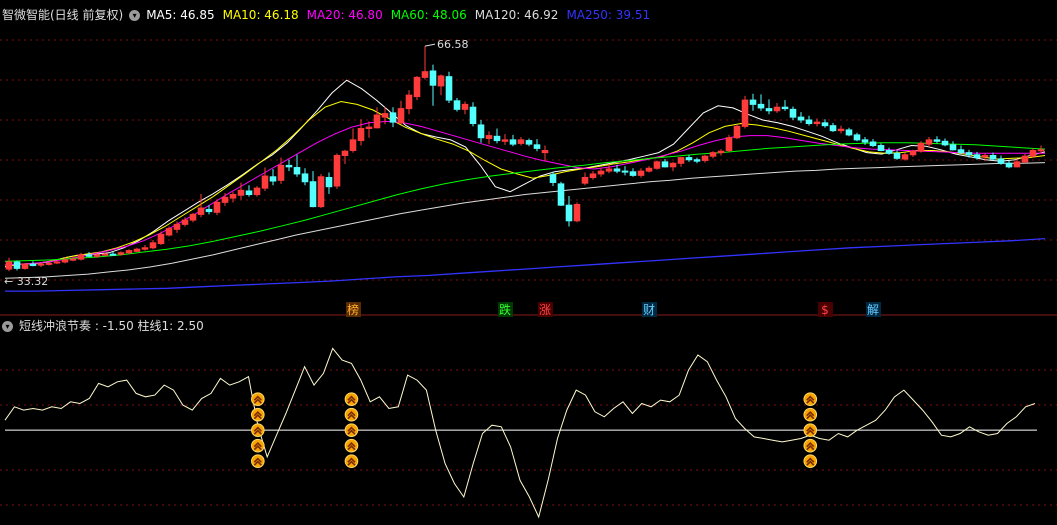 The height and width of the screenshot is (525, 1057). Describe the element at coordinates (258, 414) in the screenshot. I see `chevron-up-icon` at that location.